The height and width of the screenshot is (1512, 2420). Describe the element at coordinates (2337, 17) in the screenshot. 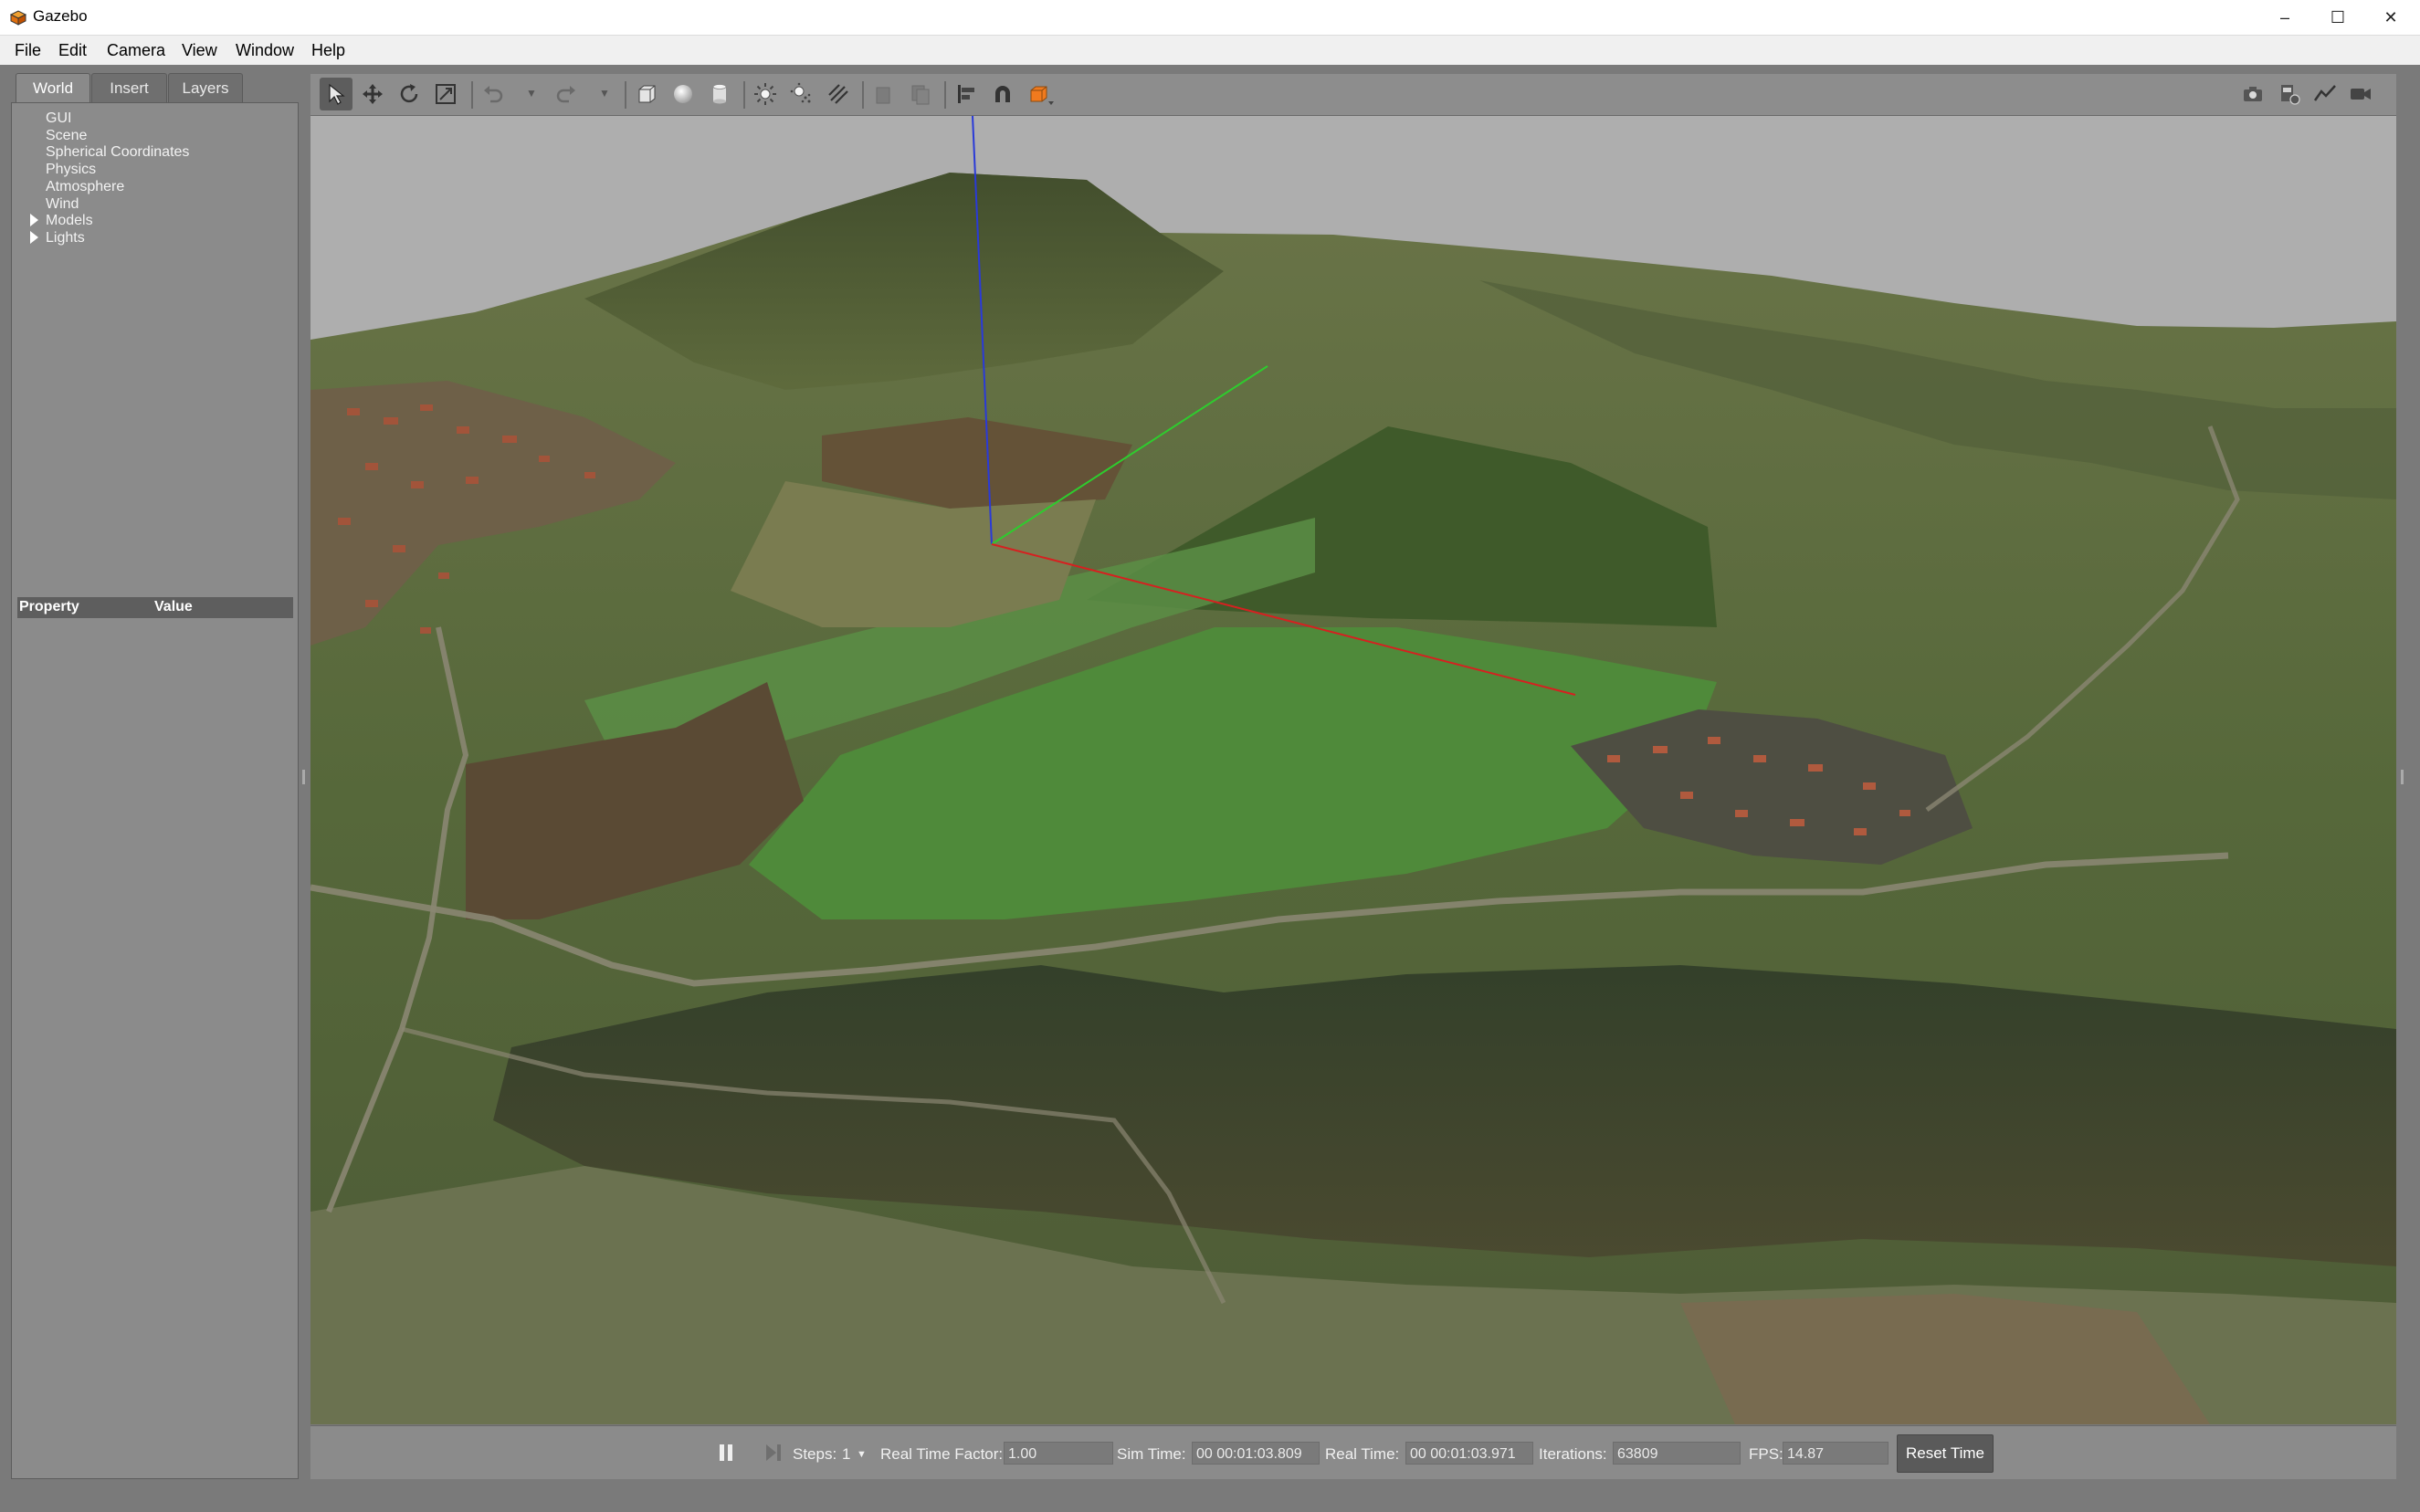

I see `maximize-button: ☐` at that location.